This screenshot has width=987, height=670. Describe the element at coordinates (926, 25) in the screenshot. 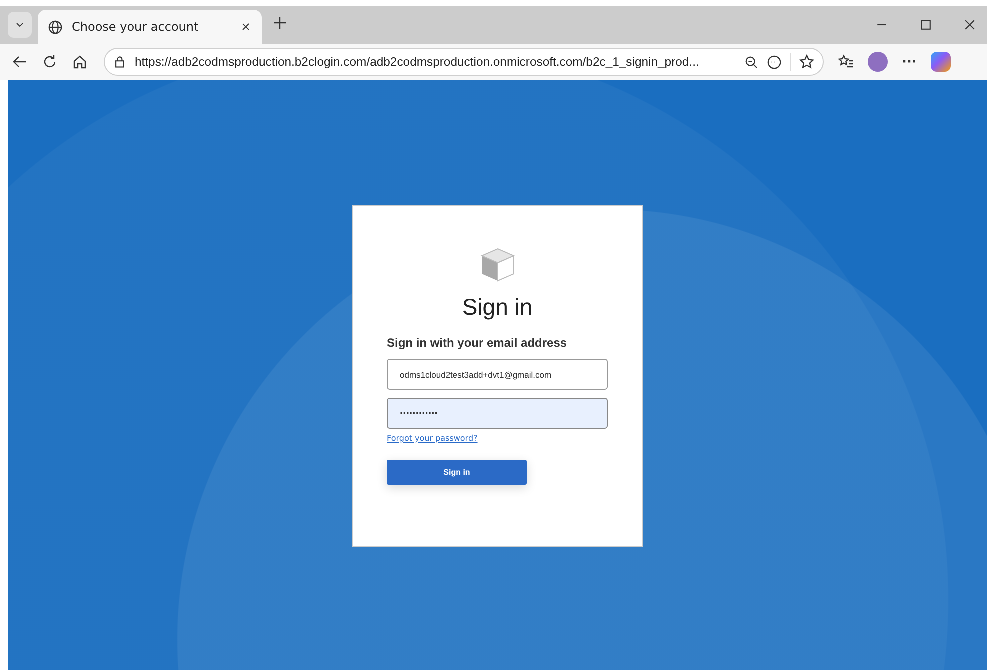

I see `maximize-icon` at that location.